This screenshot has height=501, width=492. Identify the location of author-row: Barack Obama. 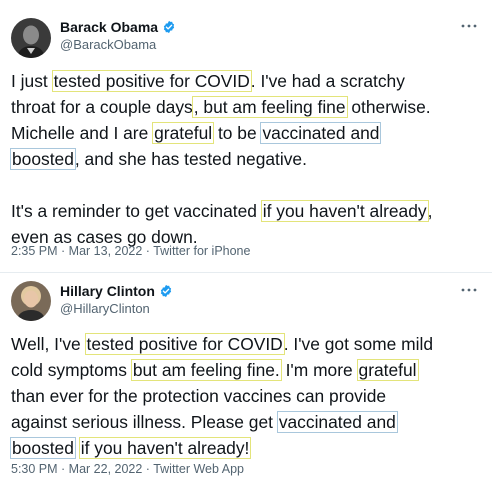
(118, 27).